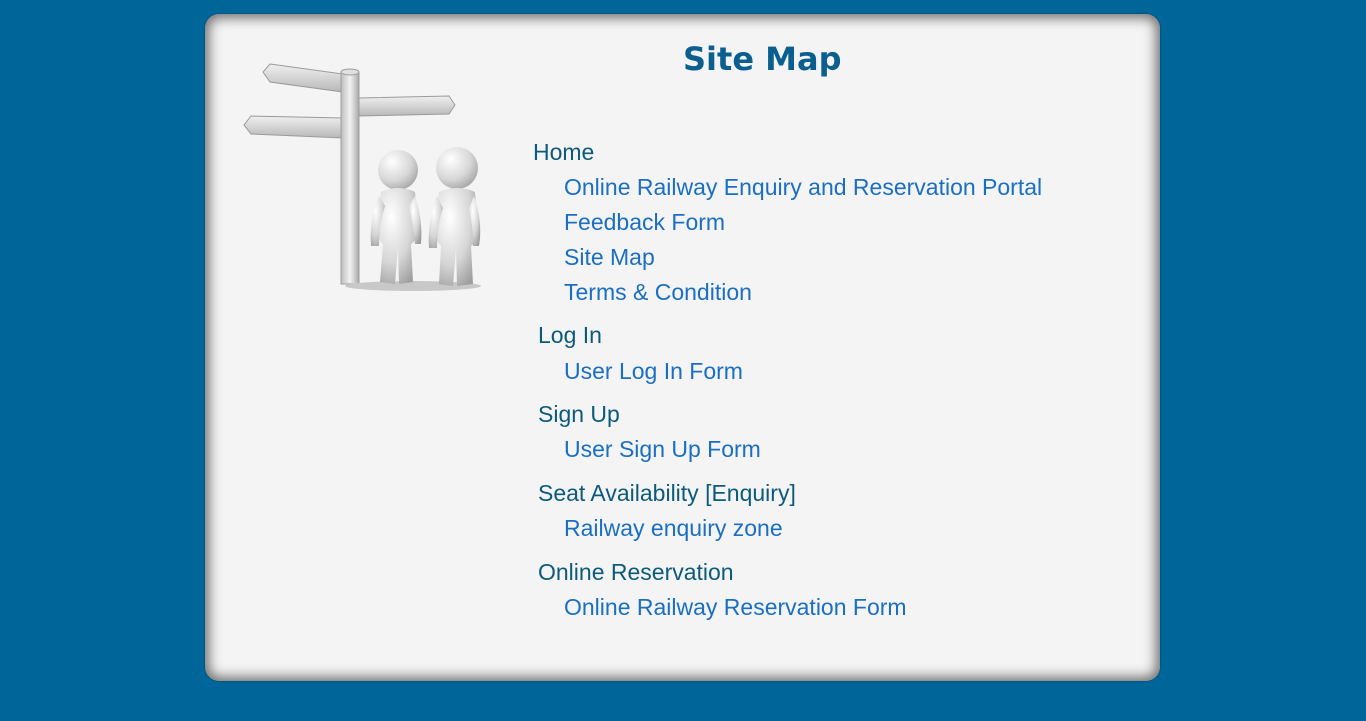  I want to click on section-online-reservation: Online Reservation, so click(636, 572).